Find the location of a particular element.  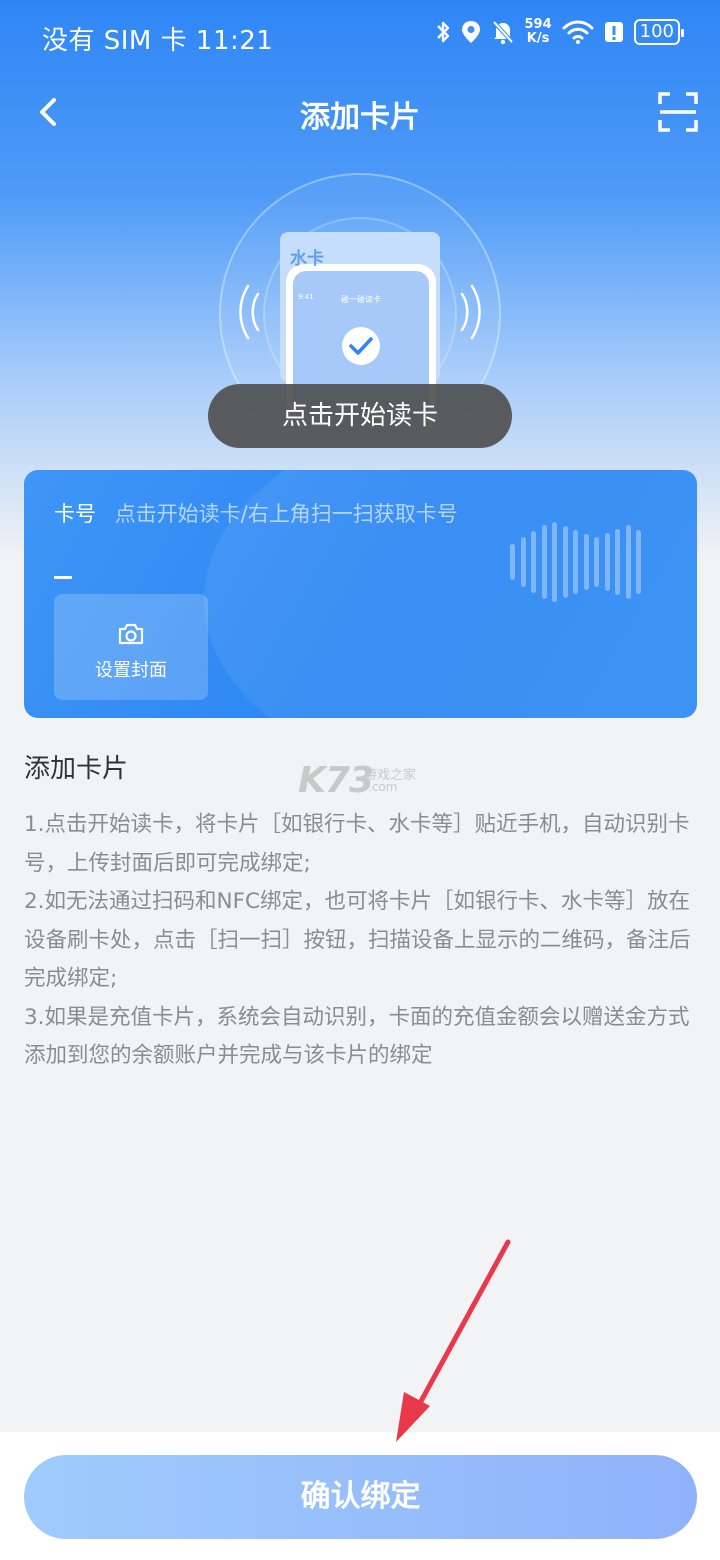

sound-wave-decoration is located at coordinates (579, 562).